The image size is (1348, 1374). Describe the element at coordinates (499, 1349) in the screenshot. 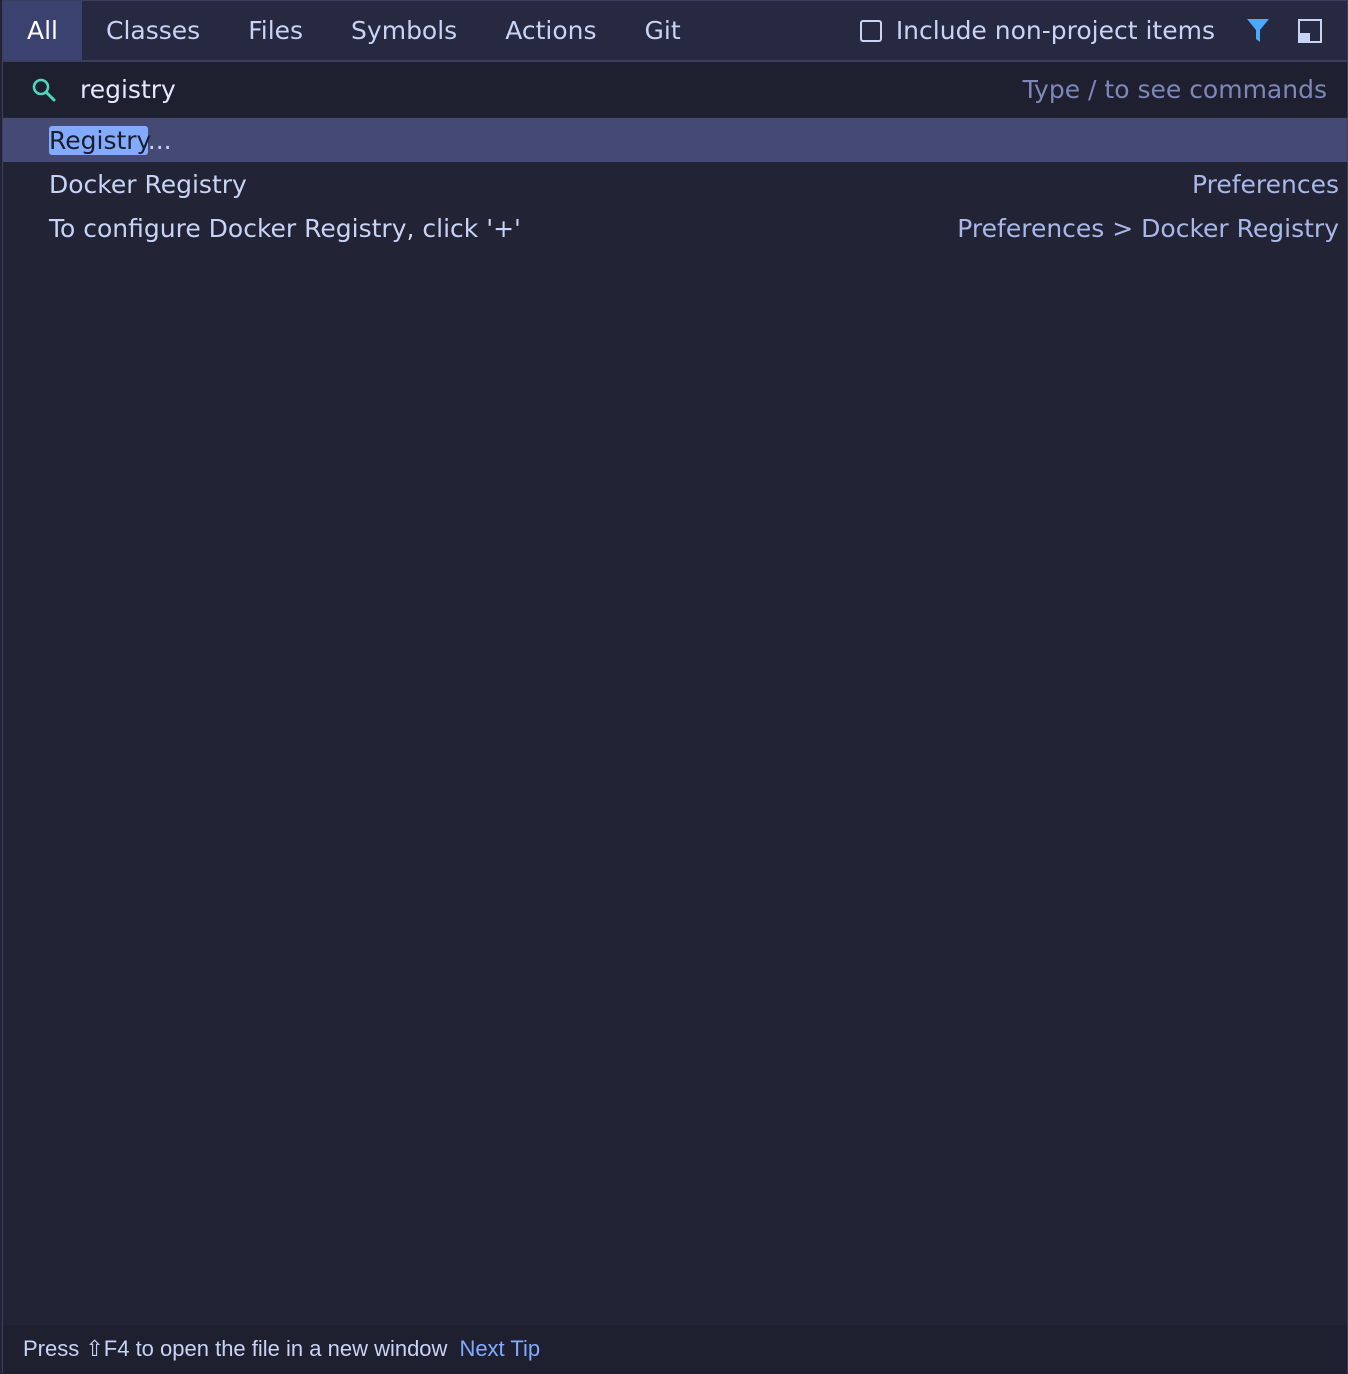

I see `next-tip-link: Next Tip` at that location.